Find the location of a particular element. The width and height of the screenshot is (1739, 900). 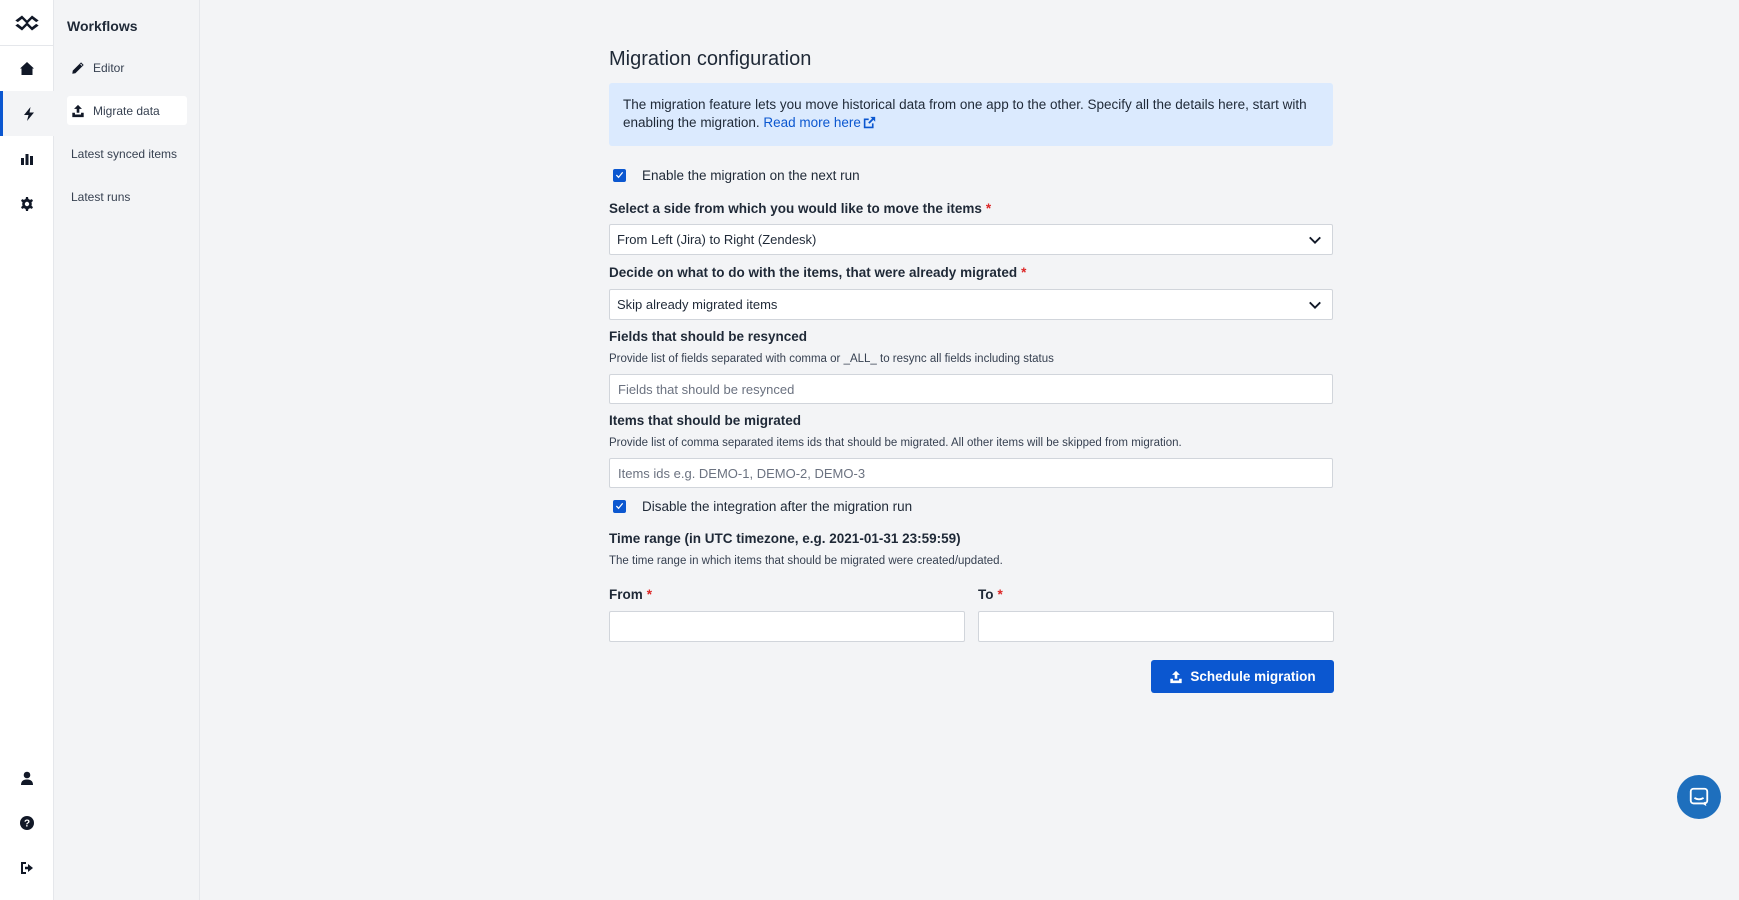

home-icon is located at coordinates (27, 68).